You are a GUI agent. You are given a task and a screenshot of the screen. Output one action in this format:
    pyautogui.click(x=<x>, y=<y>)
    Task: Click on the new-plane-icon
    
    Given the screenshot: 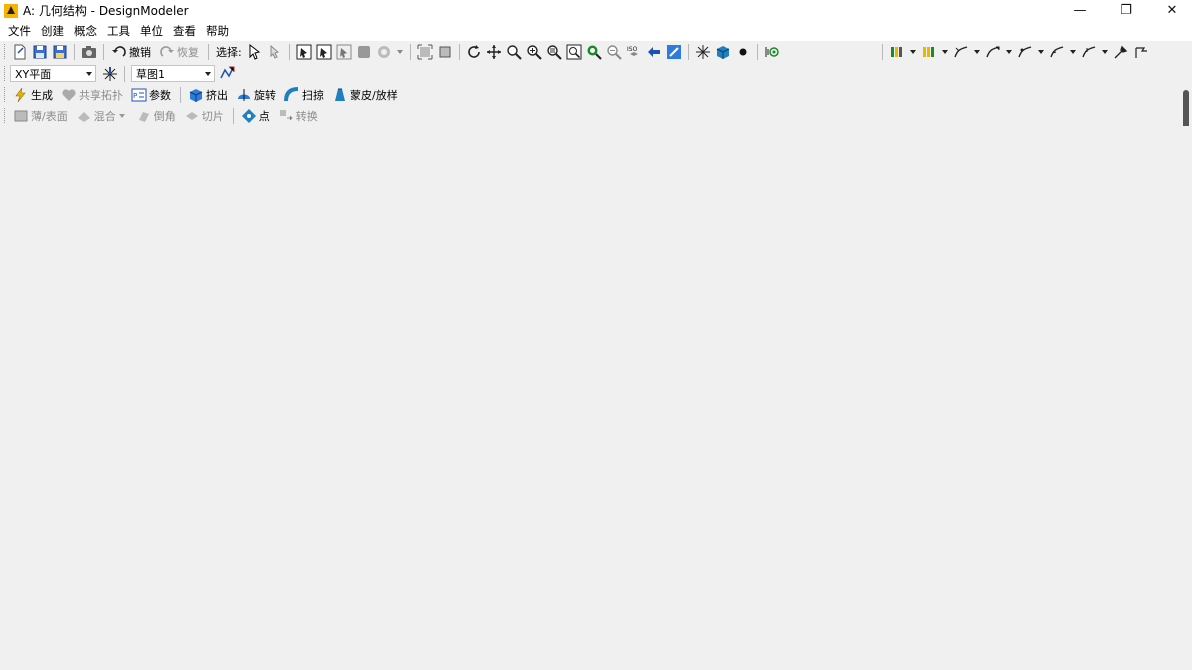 What is the action you would take?
    pyautogui.click(x=110, y=74)
    